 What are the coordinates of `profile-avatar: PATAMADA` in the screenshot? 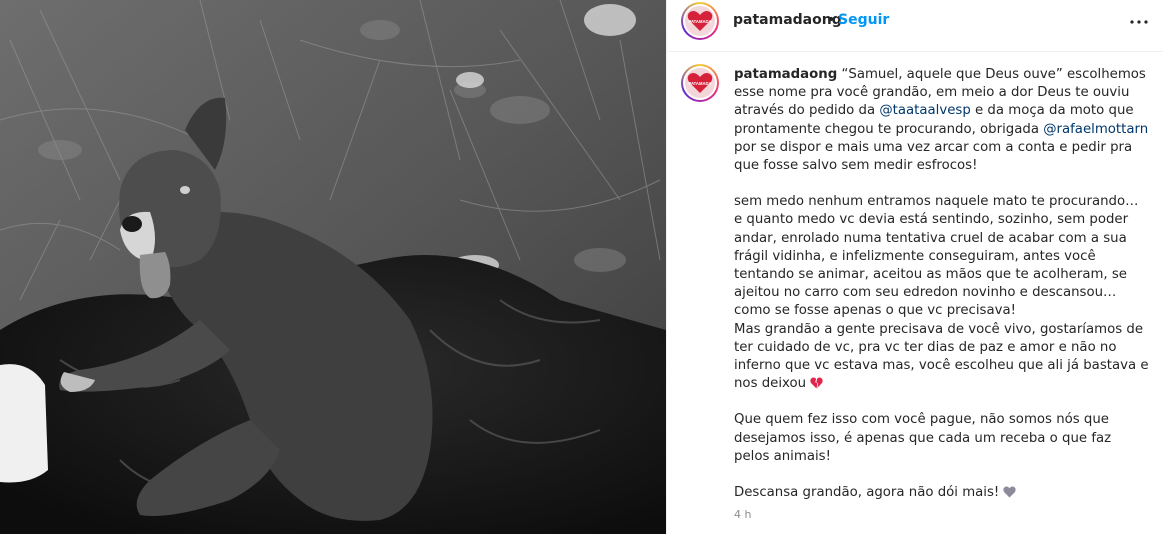 It's located at (700, 21).